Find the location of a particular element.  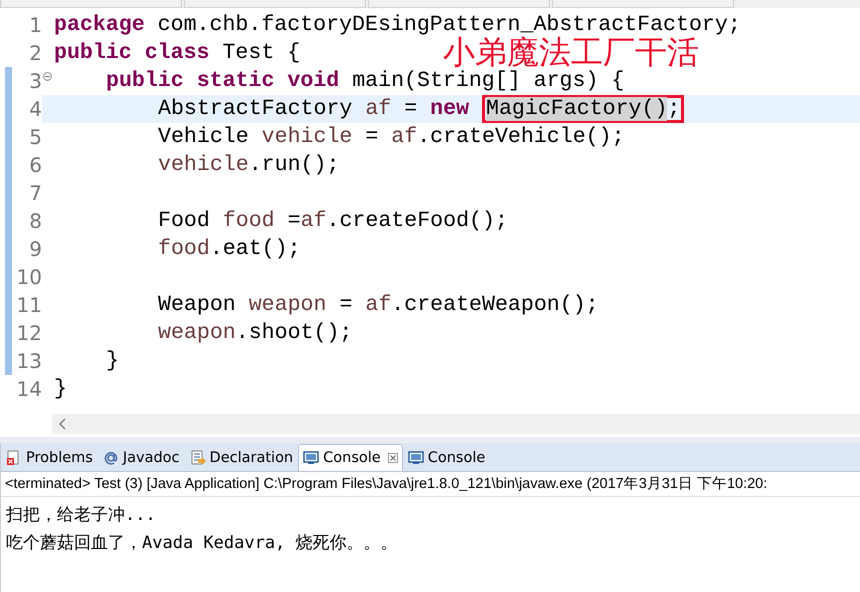

code-line: Food food =af.createFood(); is located at coordinates (333, 221).